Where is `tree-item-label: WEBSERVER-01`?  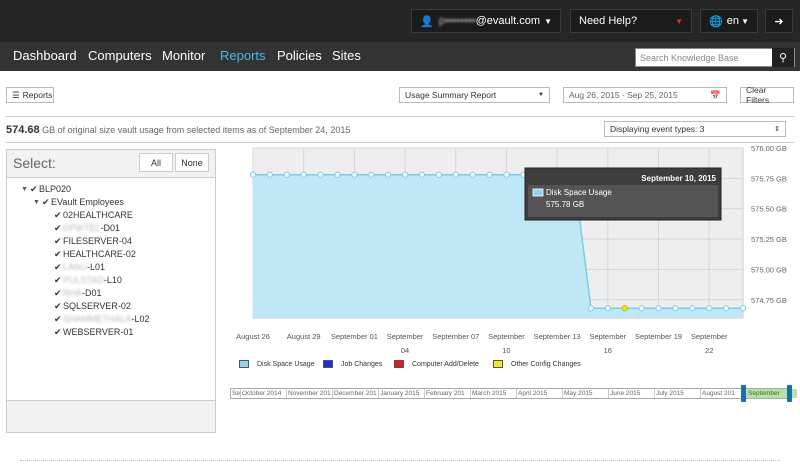 tree-item-label: WEBSERVER-01 is located at coordinates (98, 332).